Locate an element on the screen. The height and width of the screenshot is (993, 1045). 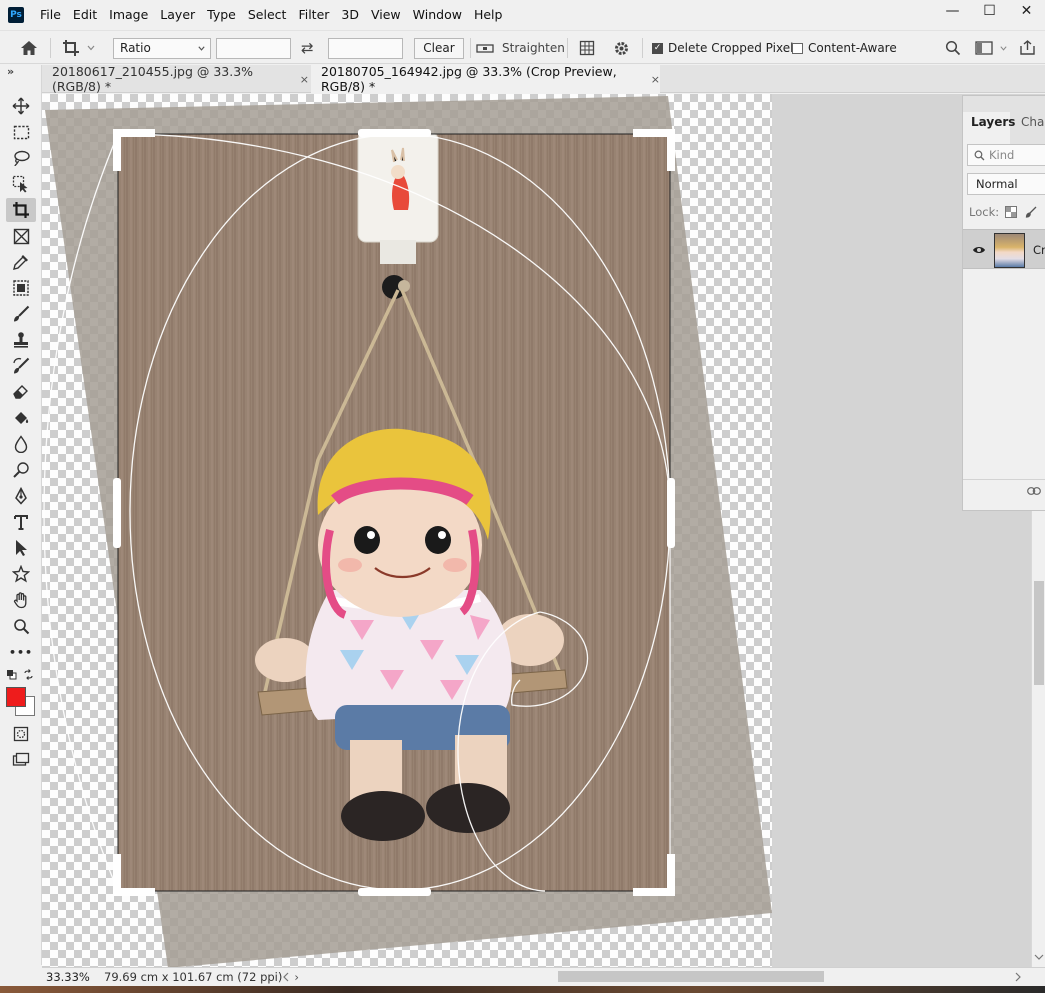
lasso-tool is located at coordinates (21, 158).